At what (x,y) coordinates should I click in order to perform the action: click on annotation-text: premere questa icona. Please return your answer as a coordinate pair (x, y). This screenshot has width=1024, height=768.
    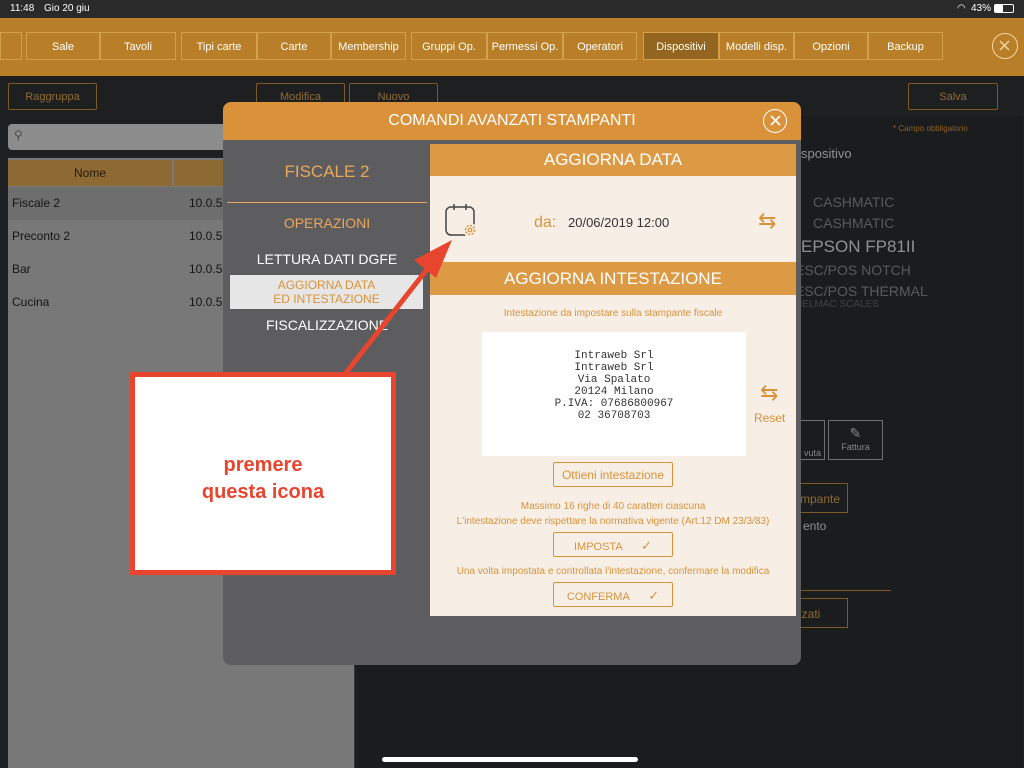
    Looking at the image, I should click on (263, 479).